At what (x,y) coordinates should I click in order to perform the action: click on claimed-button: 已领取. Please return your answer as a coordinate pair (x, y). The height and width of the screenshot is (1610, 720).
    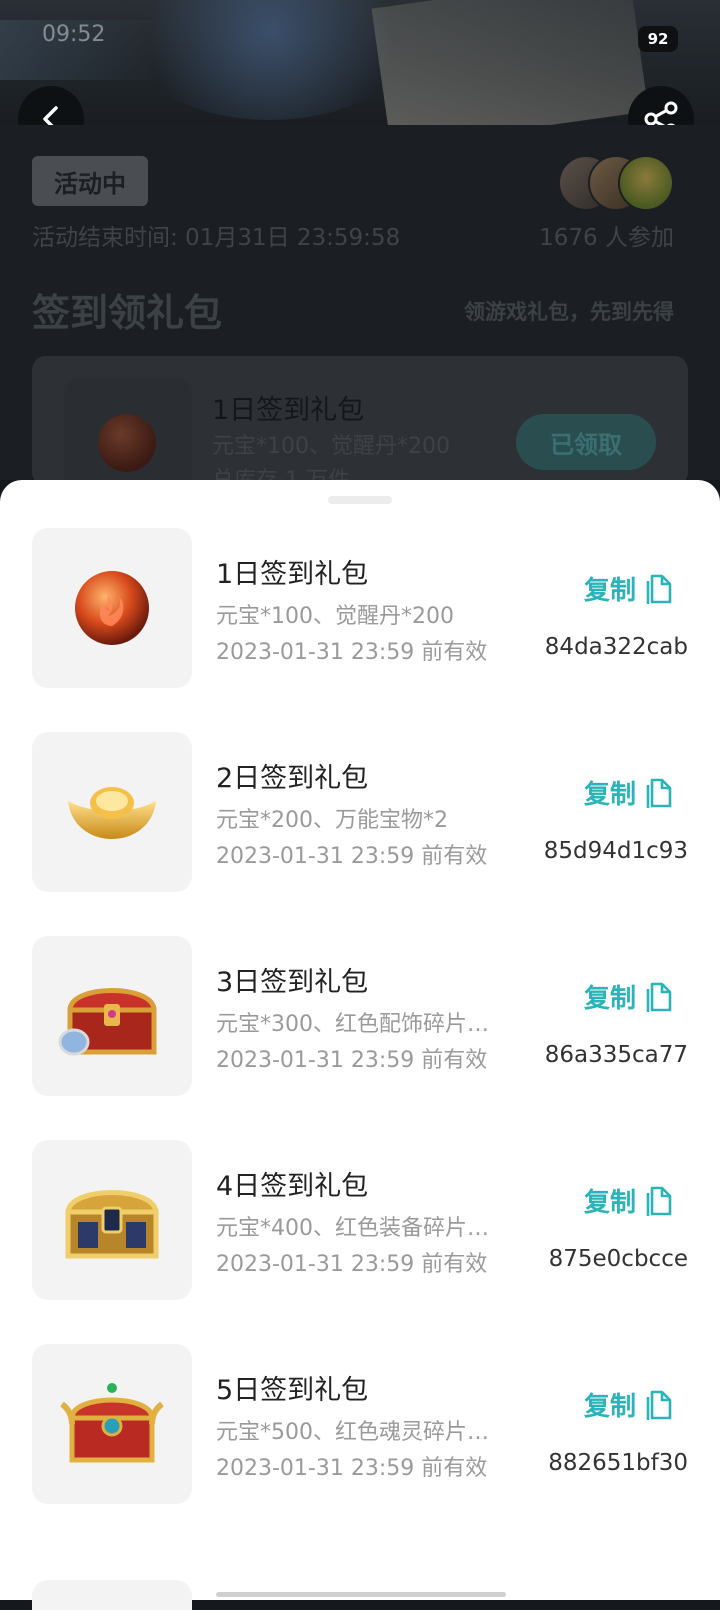
    Looking at the image, I should click on (586, 442).